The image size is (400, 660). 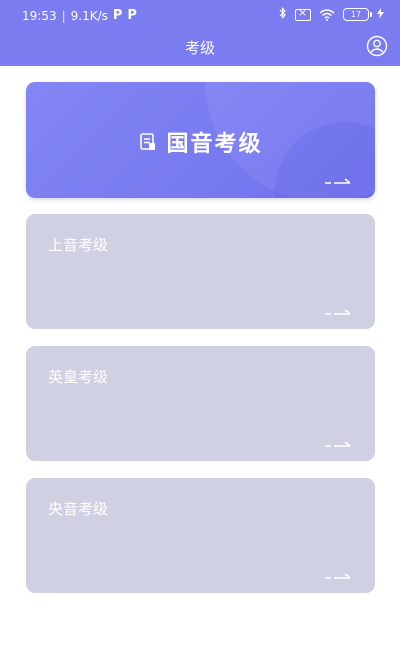 What do you see at coordinates (132, 15) in the screenshot?
I see `app-notification-icon-2: P` at bounding box center [132, 15].